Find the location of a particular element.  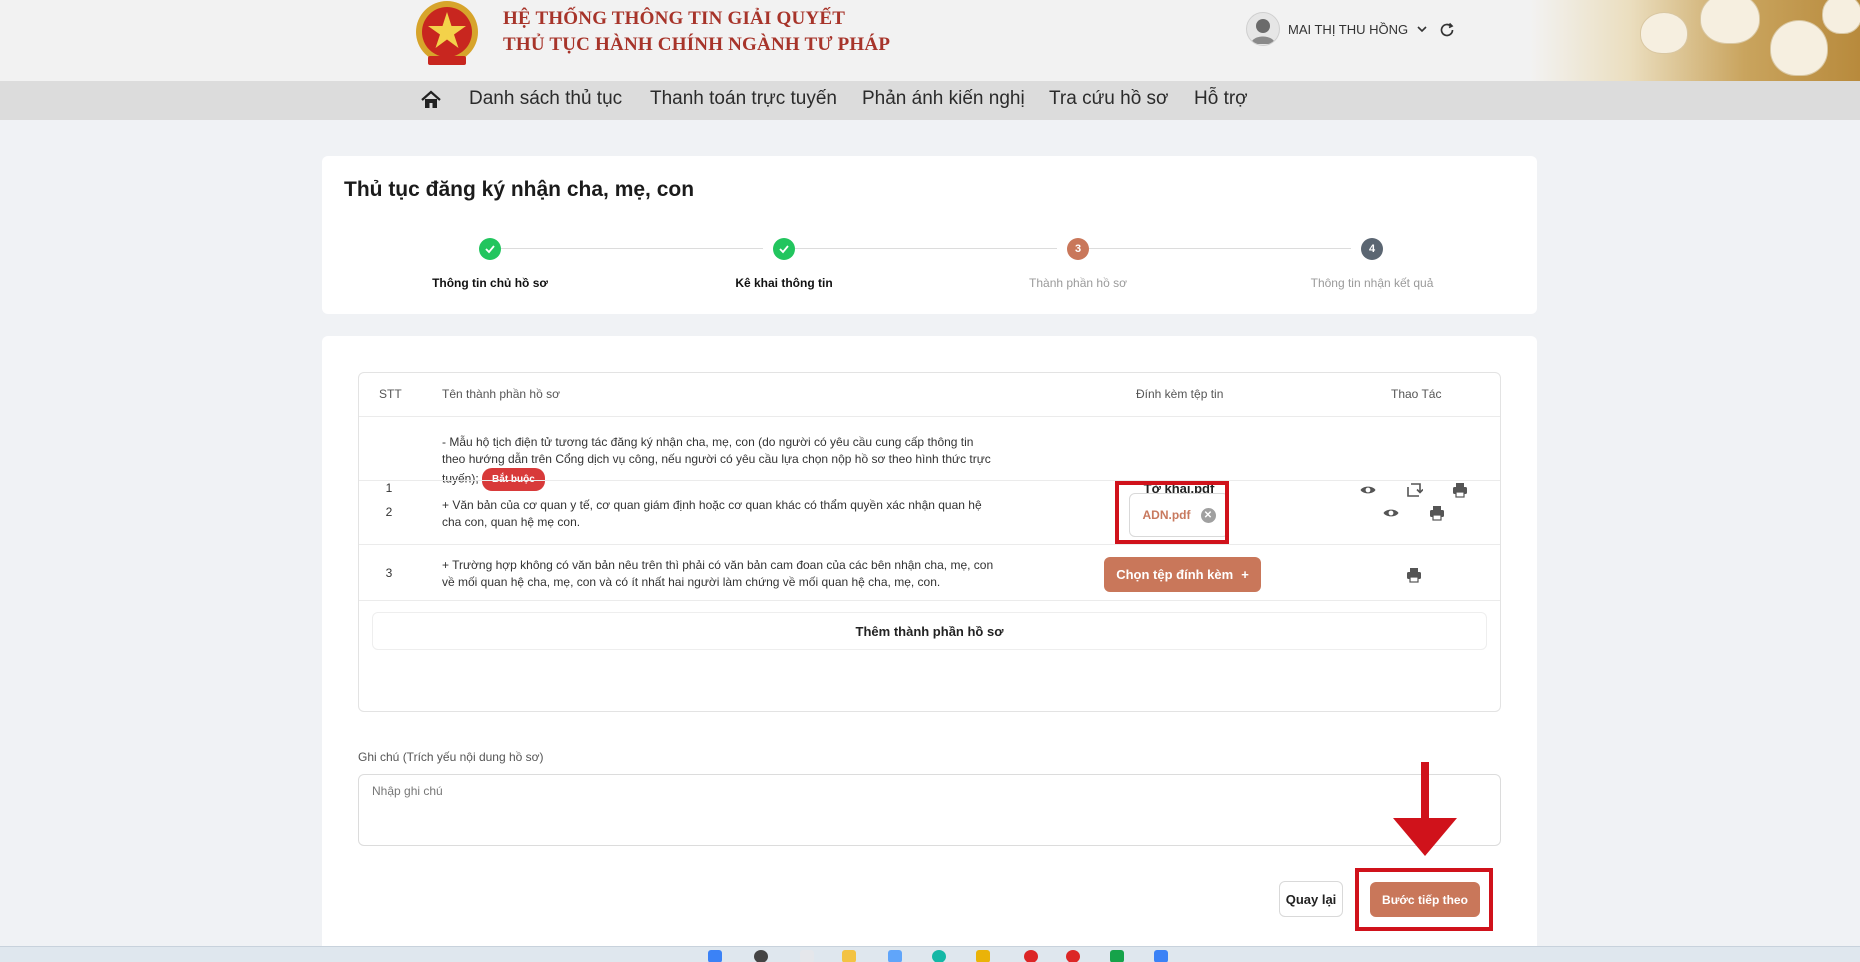

avatar is located at coordinates (1263, 29).